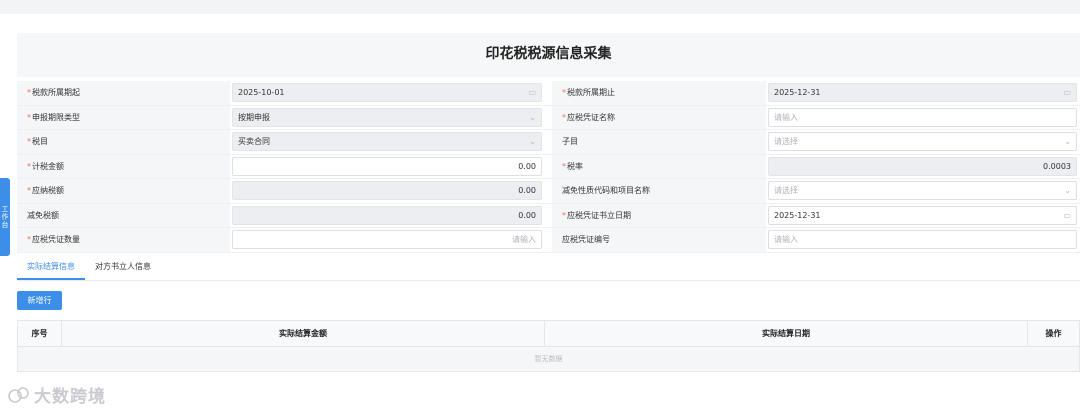 This screenshot has height=415, width=1080. Describe the element at coordinates (659, 240) in the screenshot. I see `field-label: 应税凭证编号` at that location.